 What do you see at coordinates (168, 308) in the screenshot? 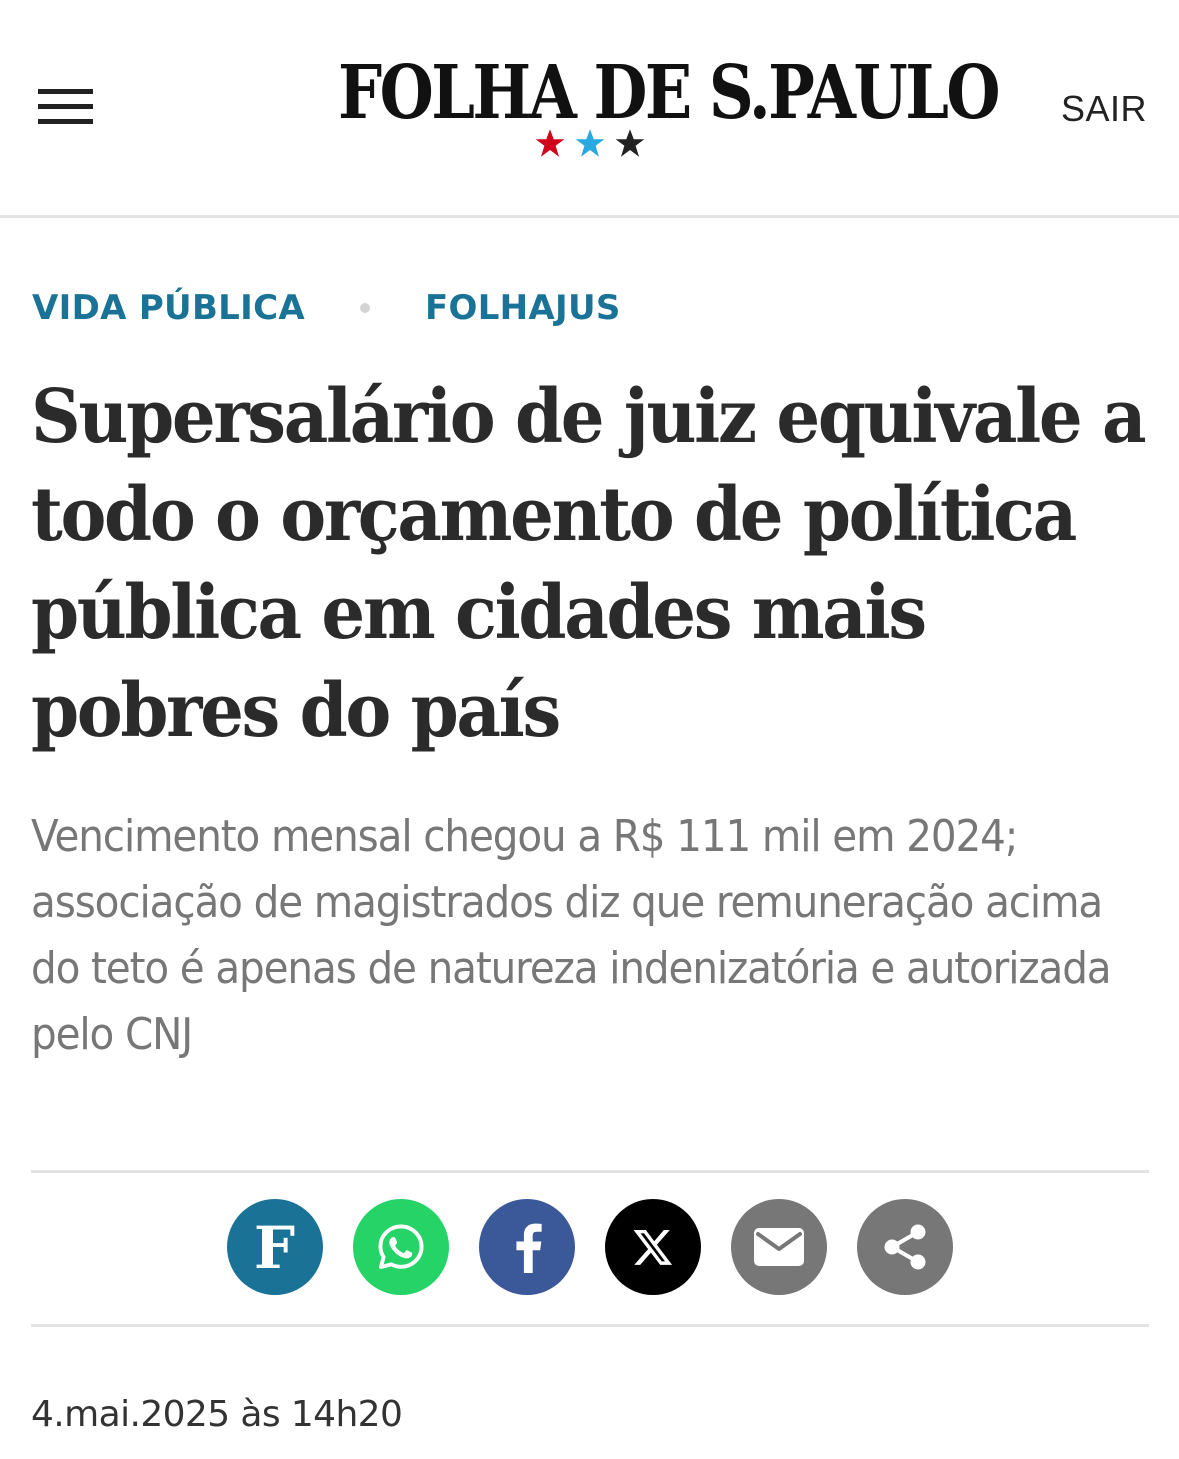
I see `kicker-vida-publica-link: VIDA PÚBLICA` at bounding box center [168, 308].